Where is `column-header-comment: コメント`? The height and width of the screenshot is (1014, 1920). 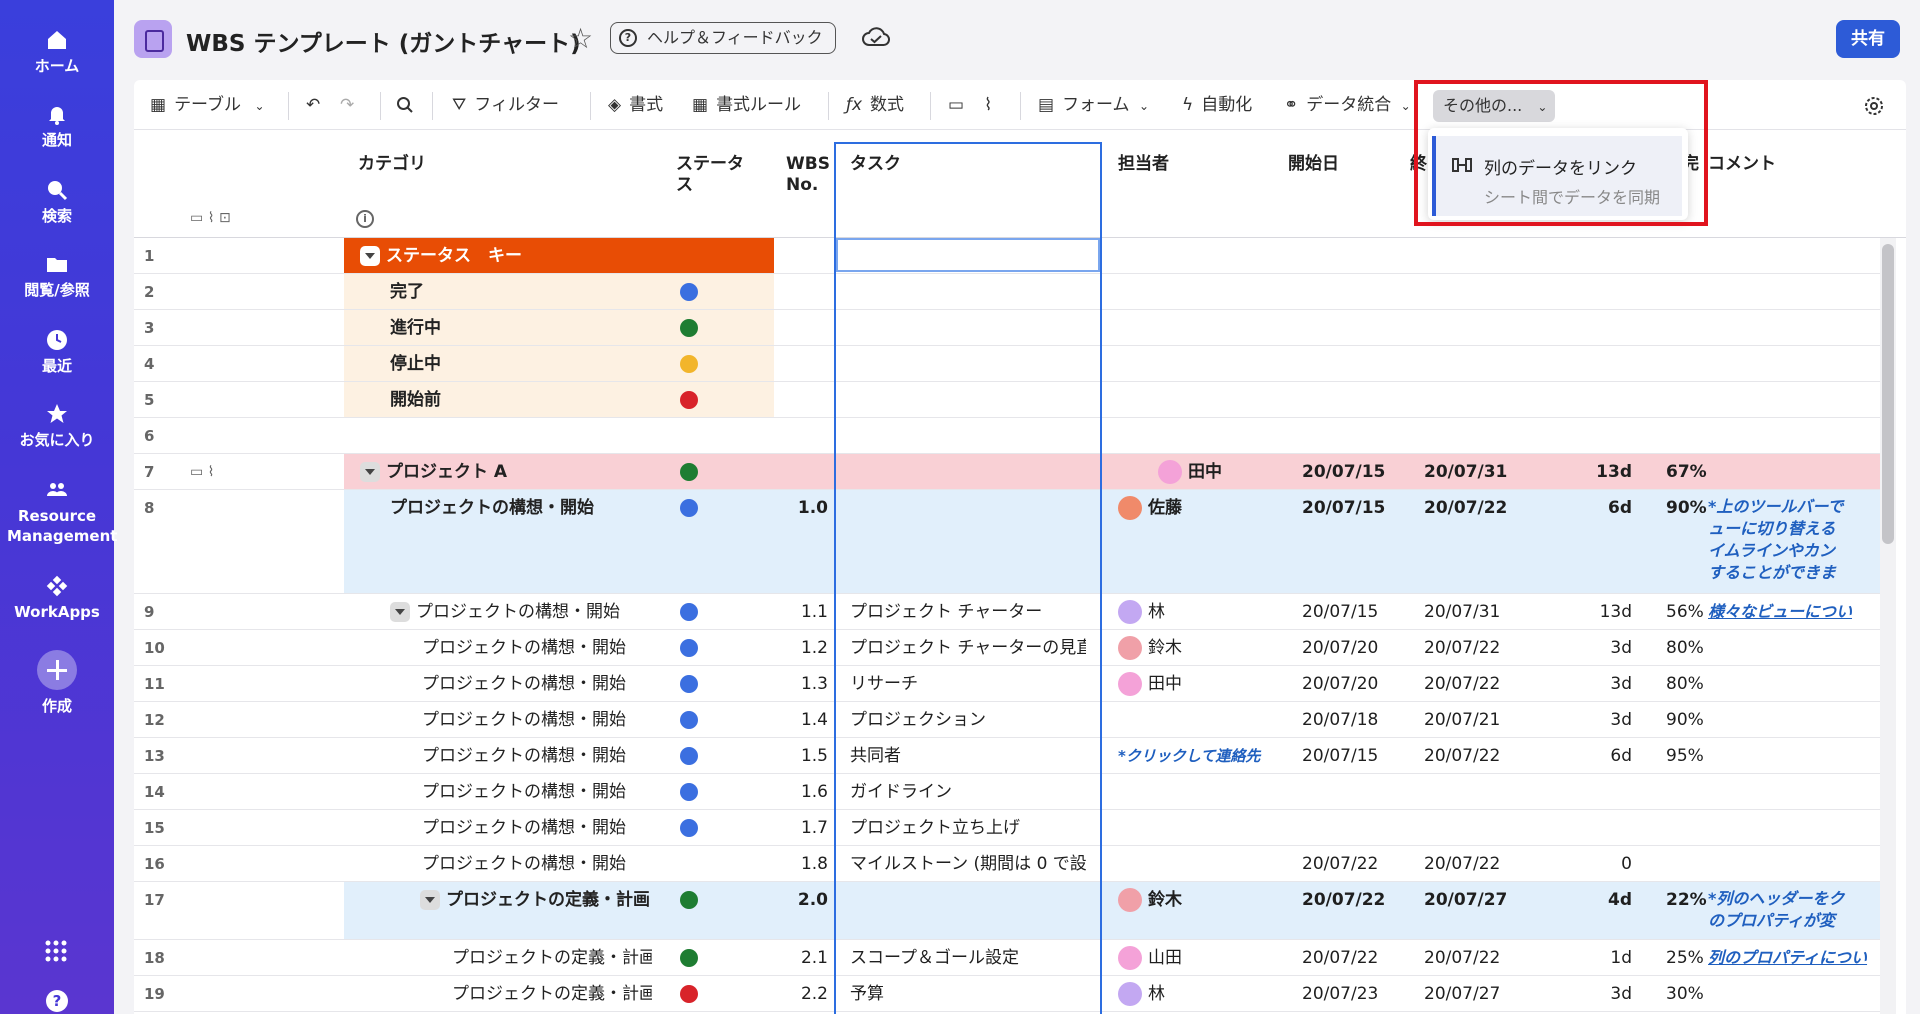
column-header-comment: コメント is located at coordinates (1742, 164).